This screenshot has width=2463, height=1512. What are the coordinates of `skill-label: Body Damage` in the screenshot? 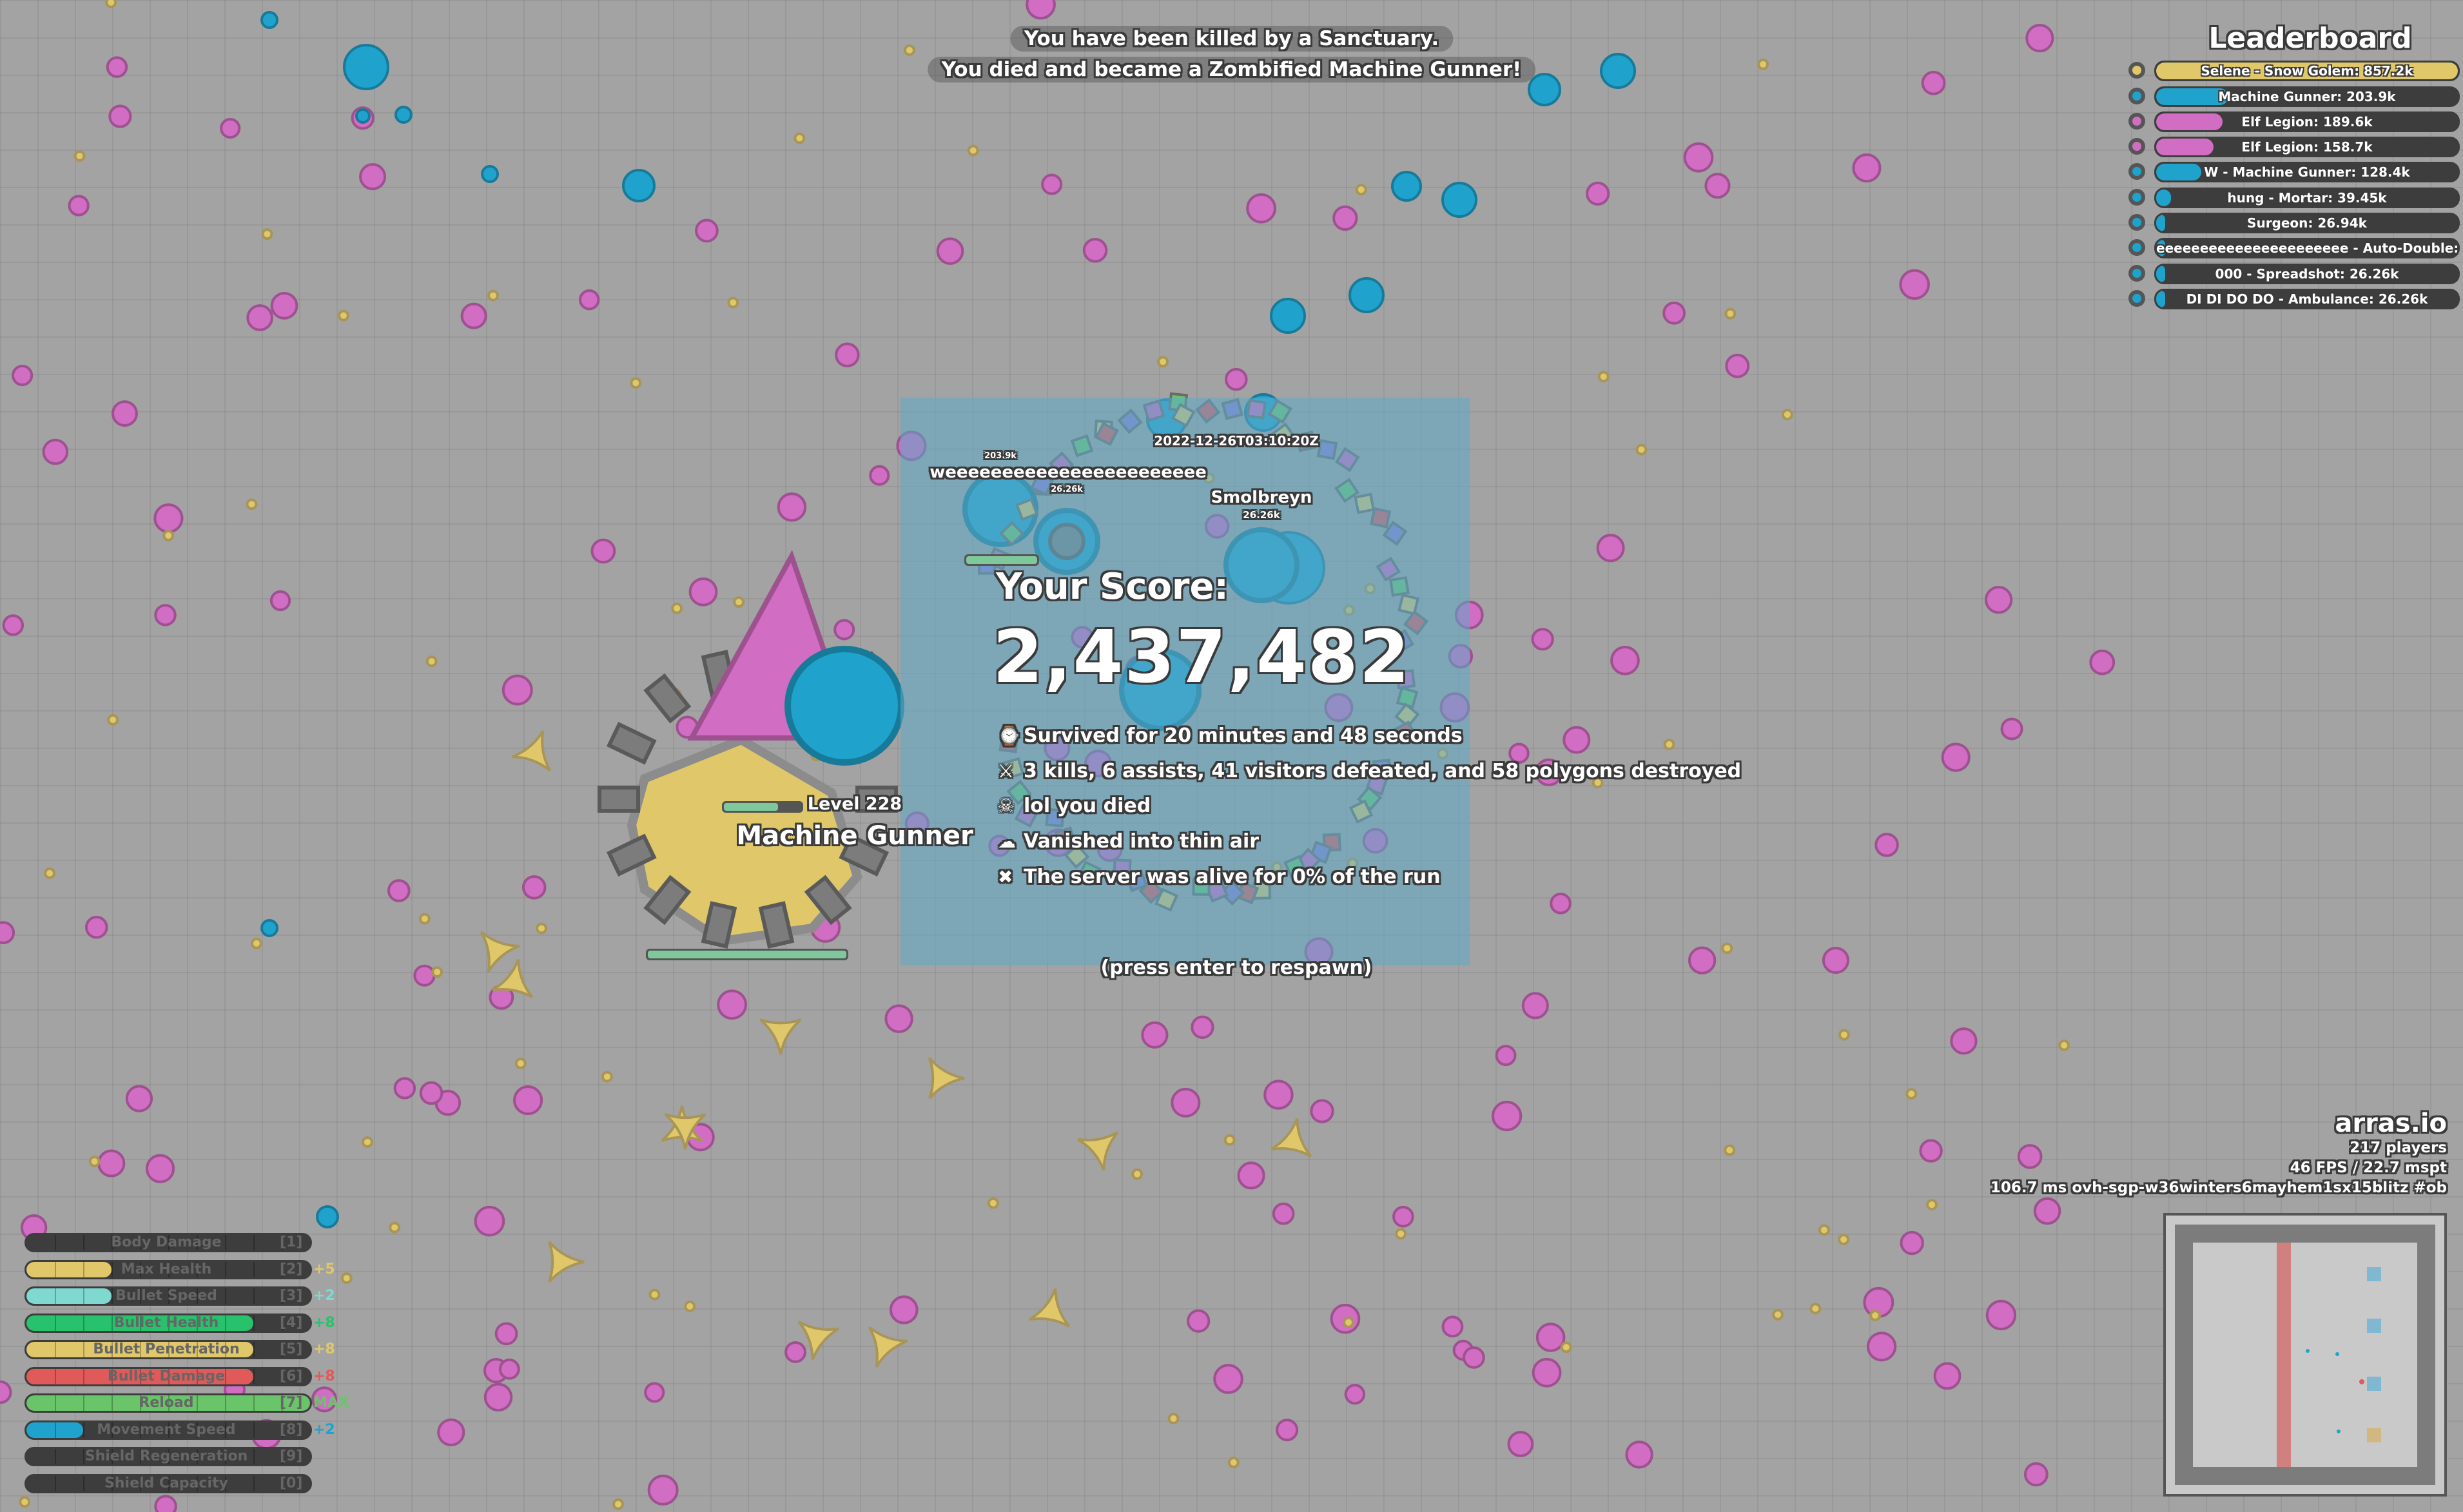 It's located at (166, 1242).